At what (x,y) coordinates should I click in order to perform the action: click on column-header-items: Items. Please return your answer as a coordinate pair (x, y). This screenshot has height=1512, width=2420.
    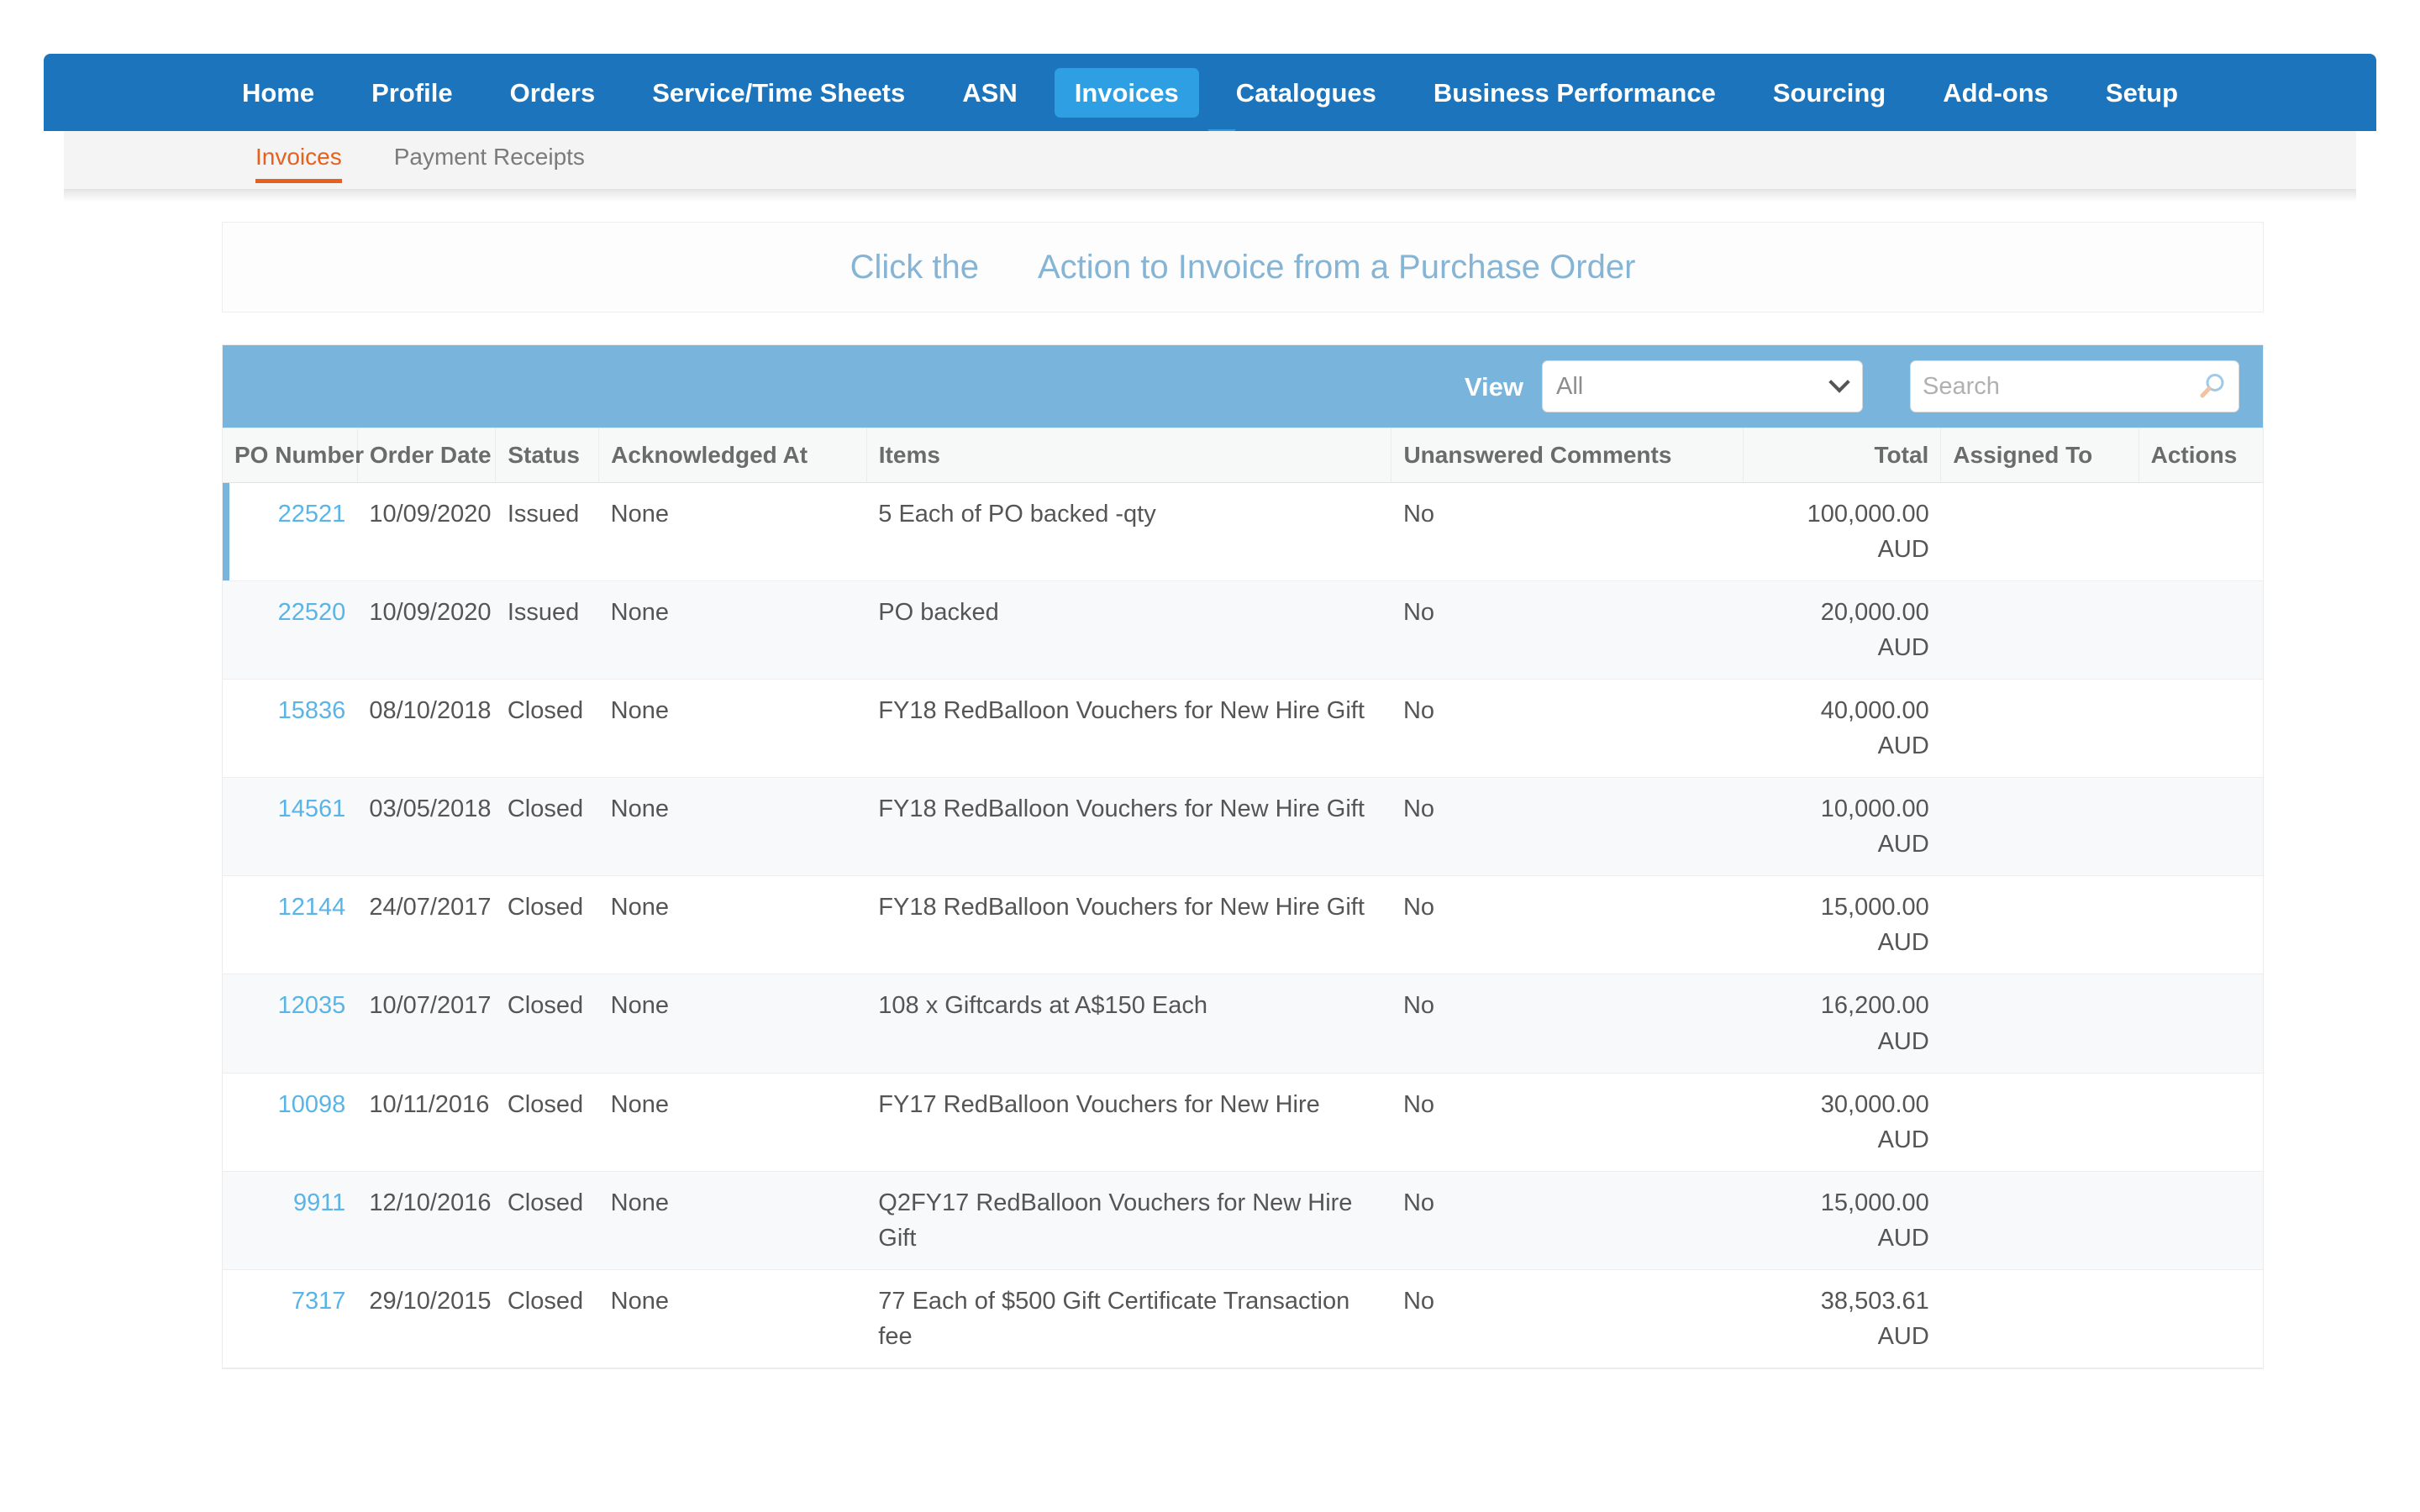
    Looking at the image, I should click on (1129, 455).